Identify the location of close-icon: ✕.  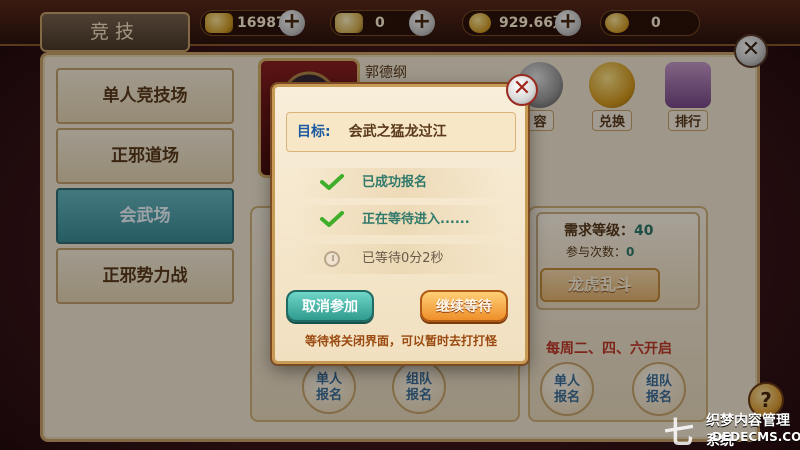
(522, 88).